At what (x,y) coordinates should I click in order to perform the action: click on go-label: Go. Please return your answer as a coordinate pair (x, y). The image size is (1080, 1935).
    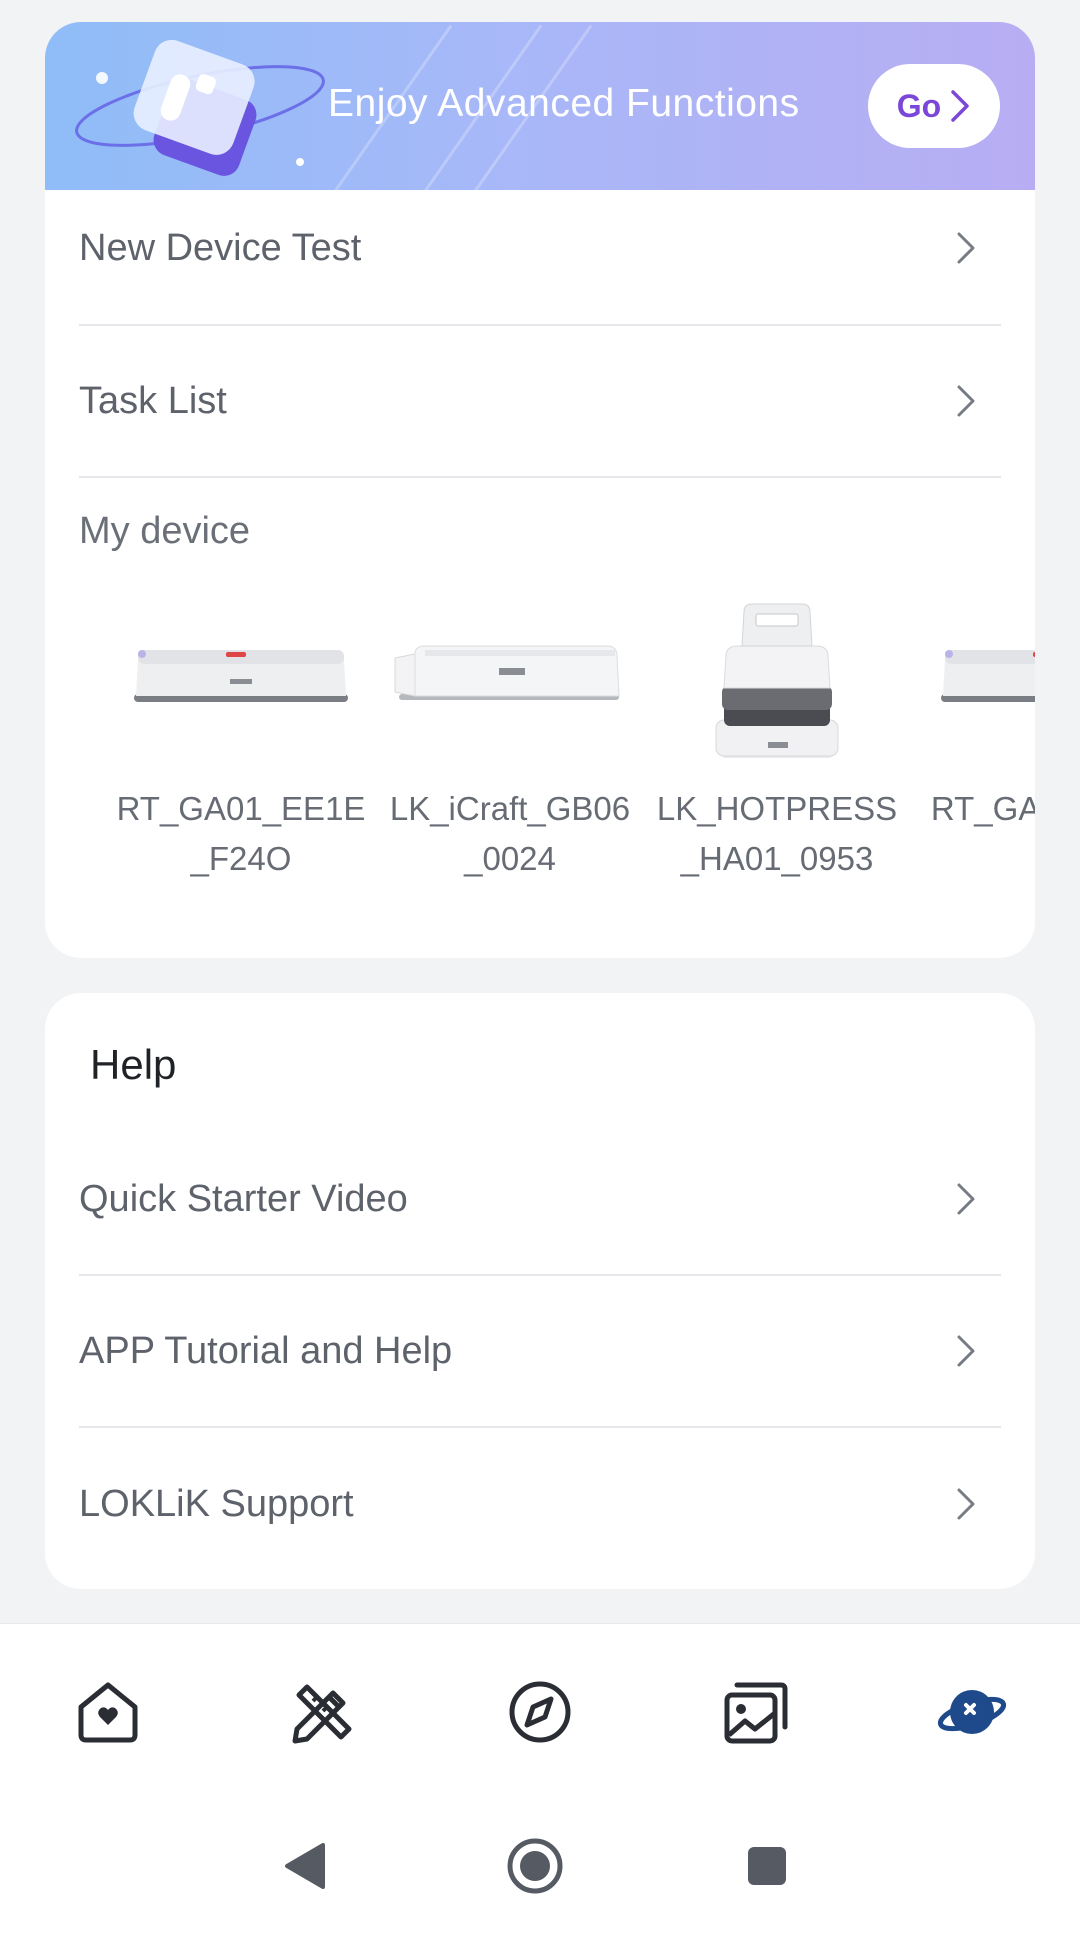
    Looking at the image, I should click on (919, 105).